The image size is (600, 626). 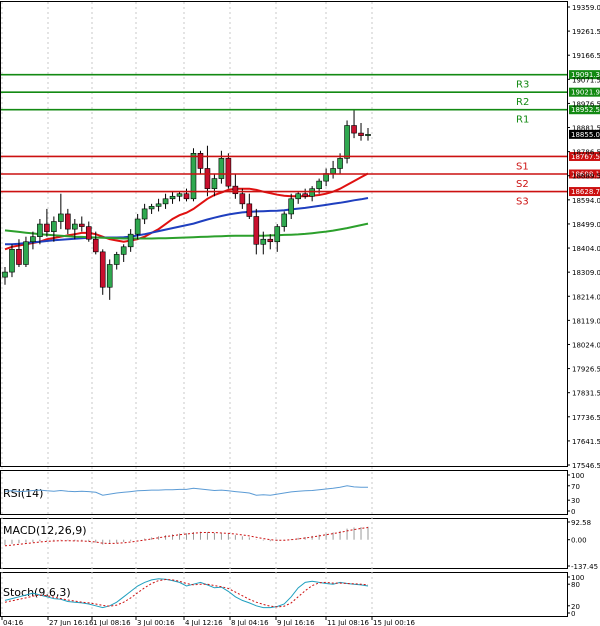 I want to click on price-tick-label: 18594.0, so click(x=586, y=201).